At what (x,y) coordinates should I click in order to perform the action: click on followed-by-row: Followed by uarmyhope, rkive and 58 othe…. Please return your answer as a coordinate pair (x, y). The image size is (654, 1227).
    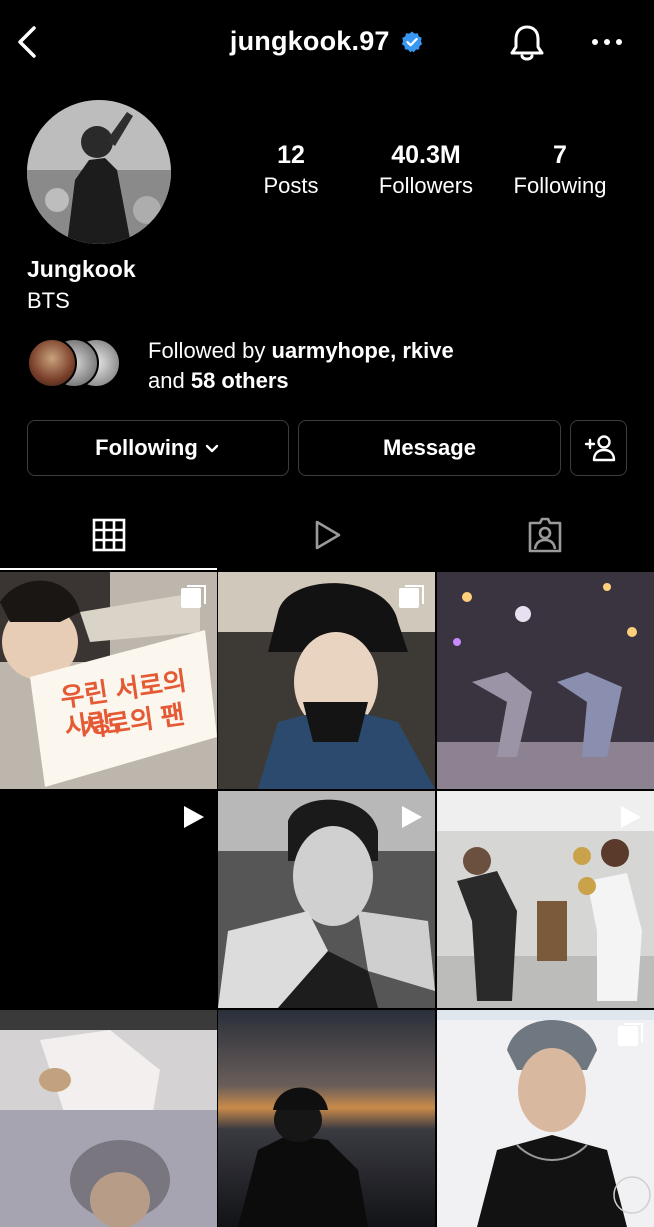
    Looking at the image, I should click on (327, 366).